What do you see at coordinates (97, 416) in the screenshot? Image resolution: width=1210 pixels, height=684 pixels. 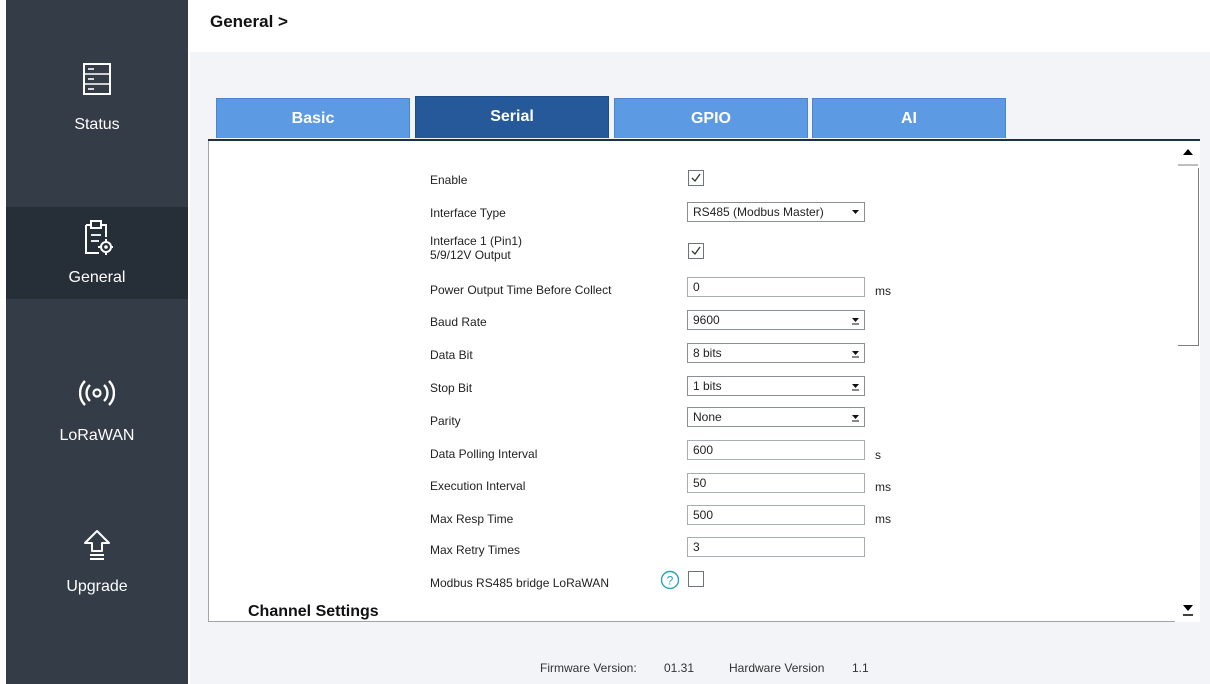 I see `sidebar-item-lorawan: LoRaWAN` at bounding box center [97, 416].